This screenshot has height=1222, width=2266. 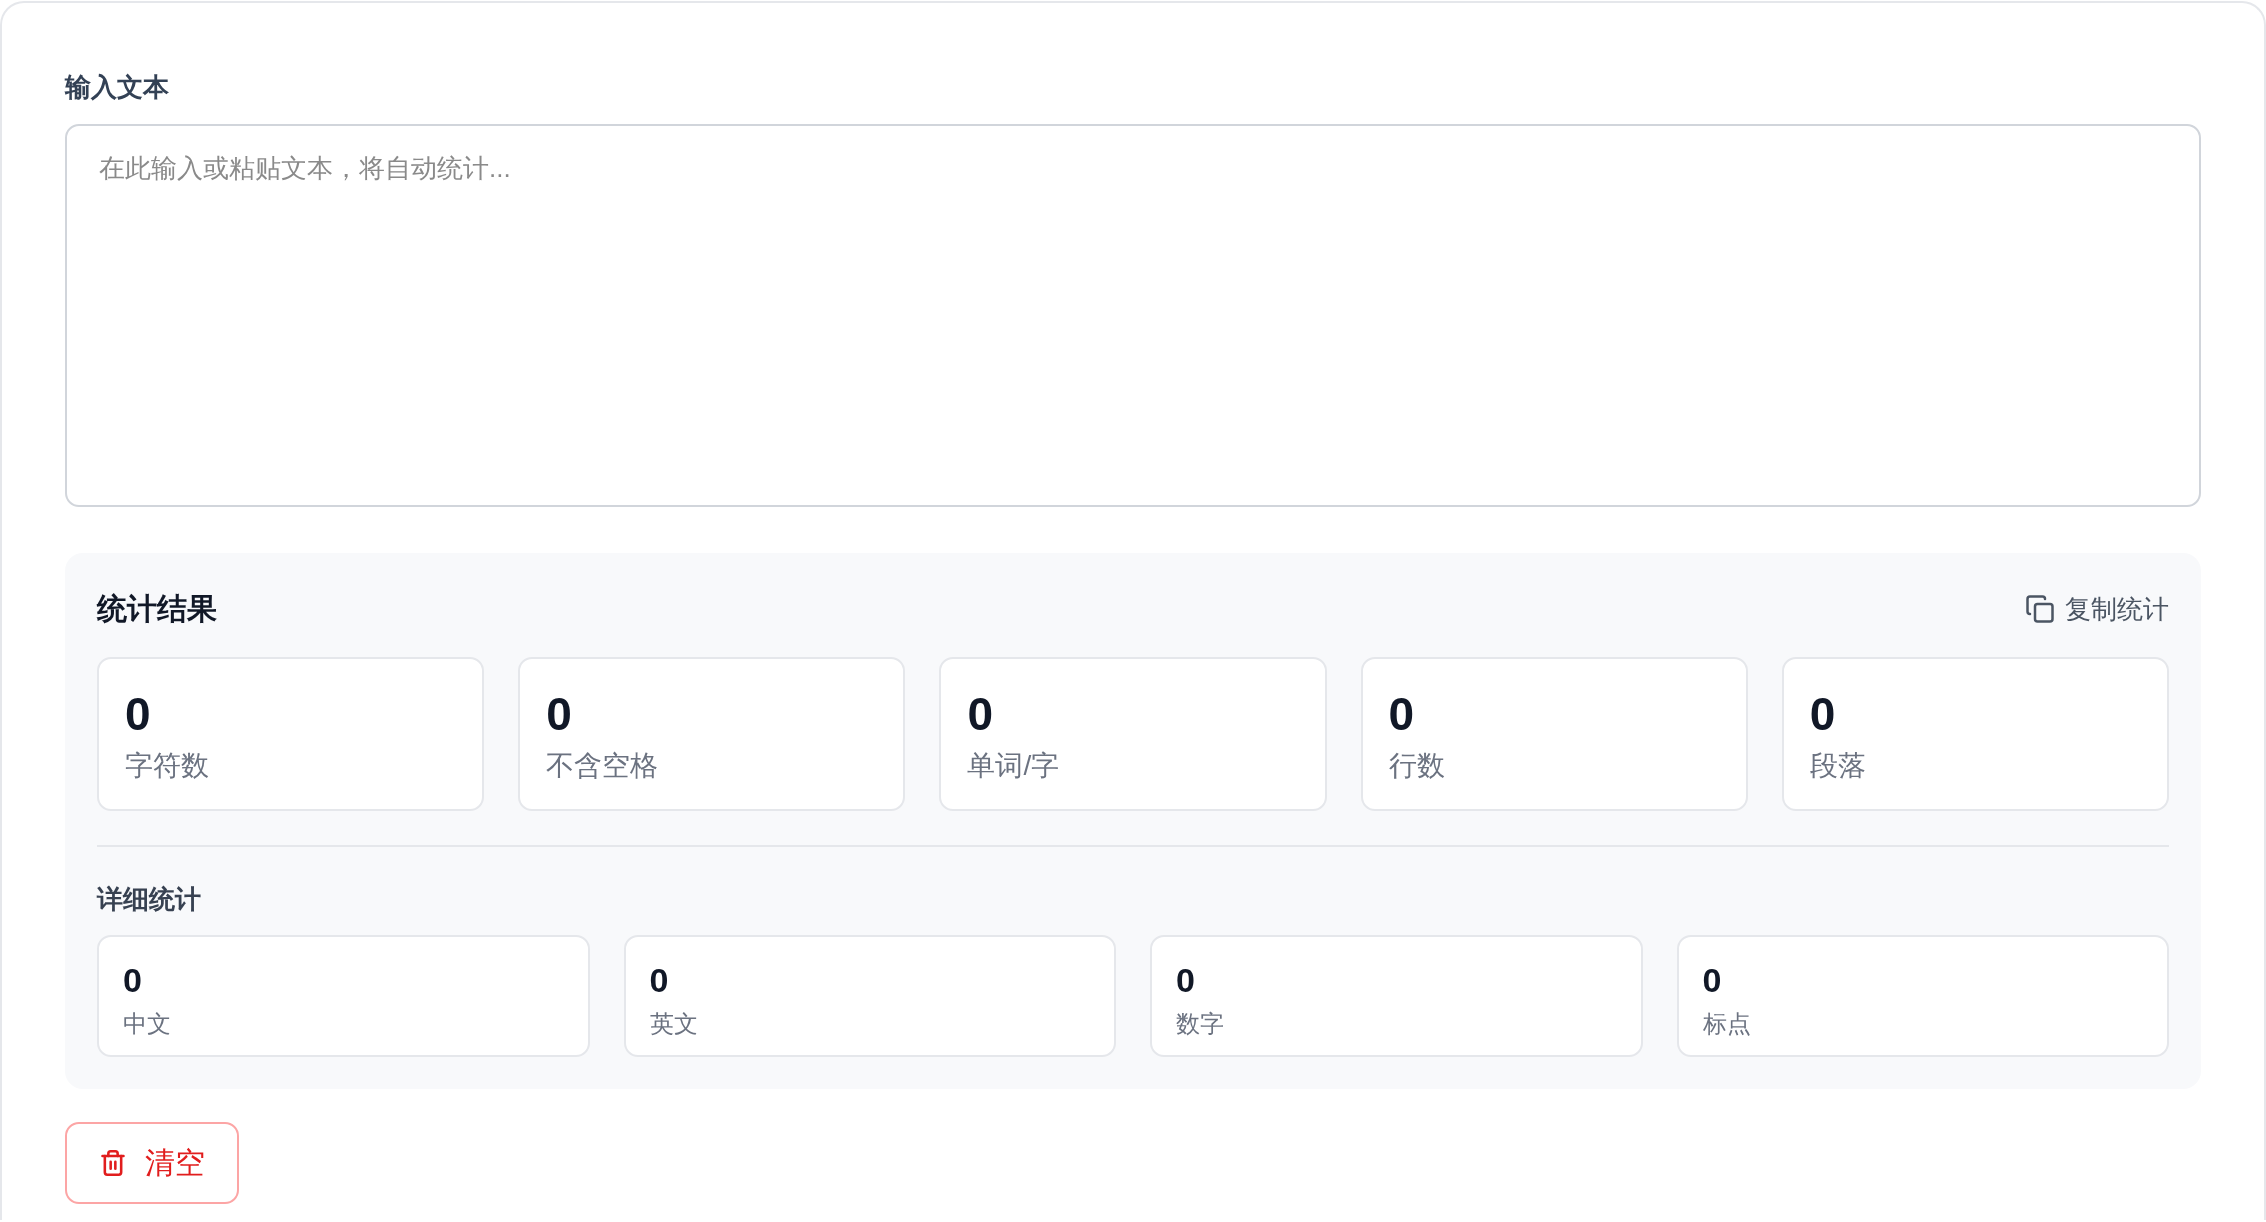 I want to click on stat-label: 行数, so click(x=1416, y=766).